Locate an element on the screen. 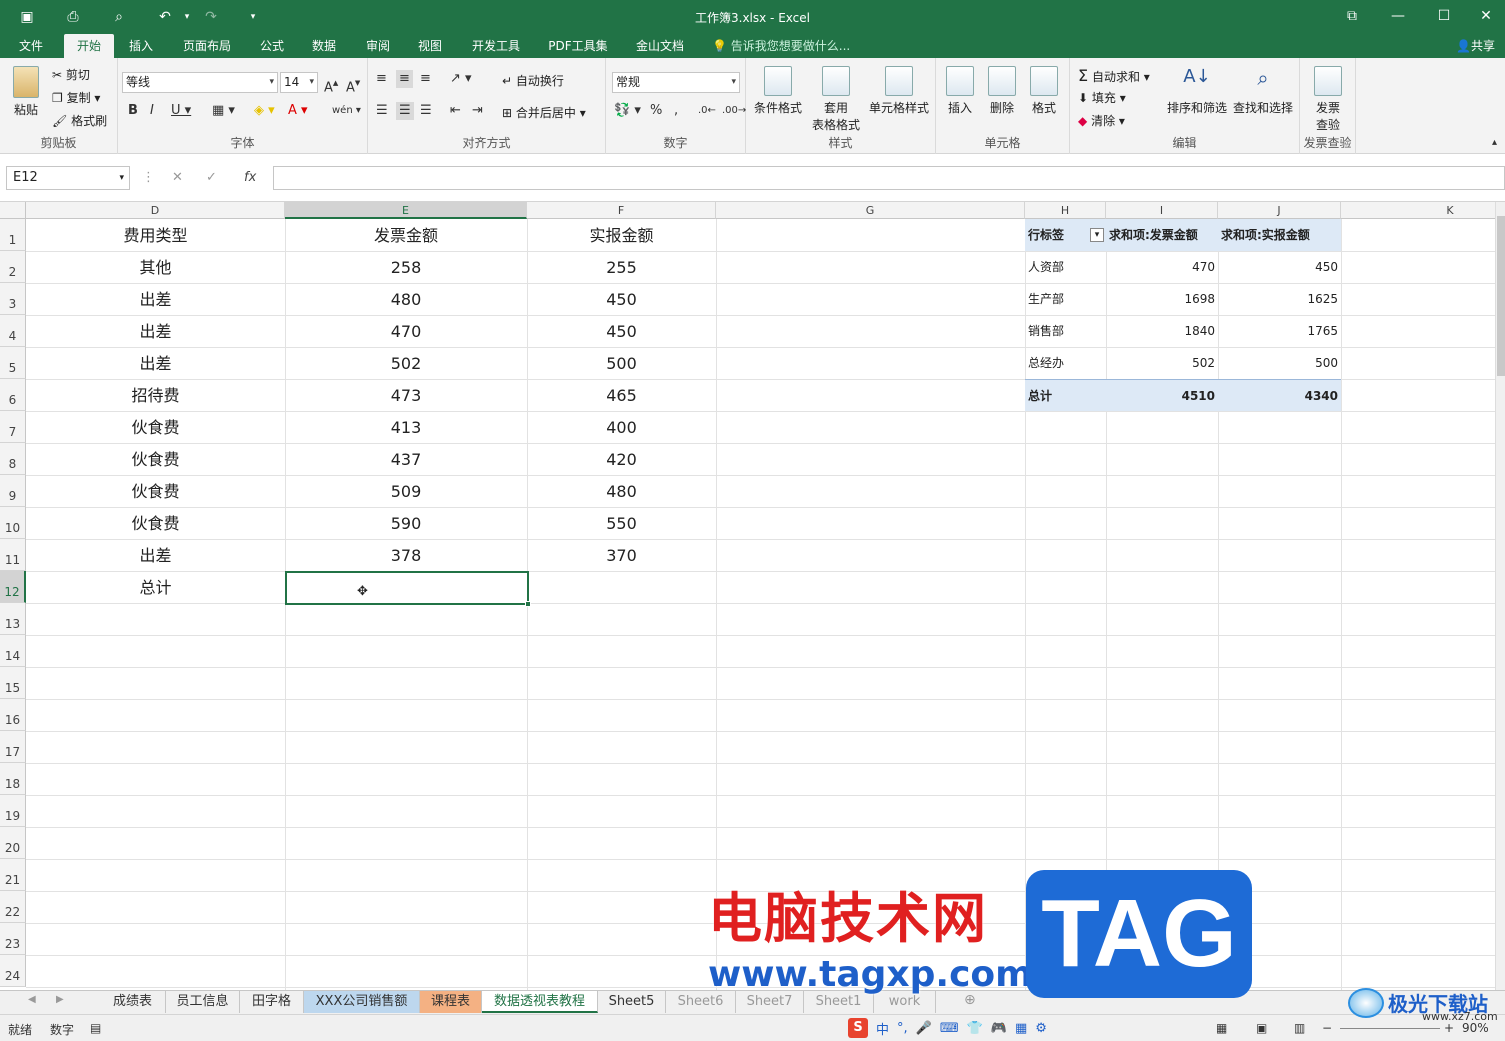  row-header-12: 12 is located at coordinates (13, 587).